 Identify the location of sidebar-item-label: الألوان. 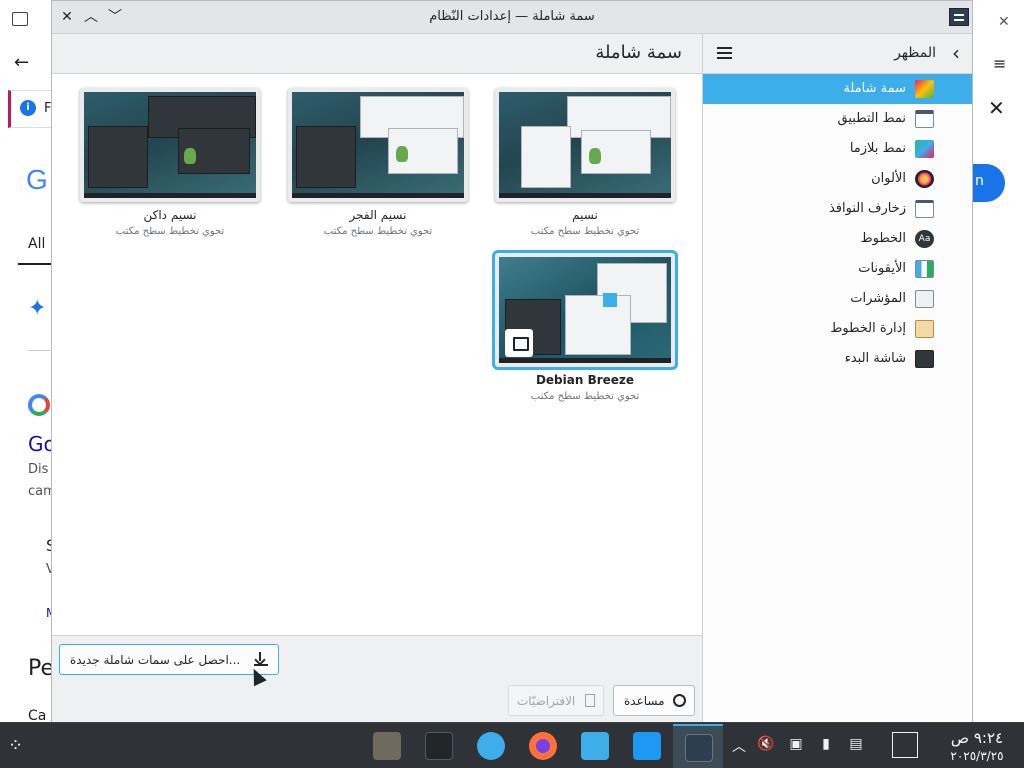
(888, 178).